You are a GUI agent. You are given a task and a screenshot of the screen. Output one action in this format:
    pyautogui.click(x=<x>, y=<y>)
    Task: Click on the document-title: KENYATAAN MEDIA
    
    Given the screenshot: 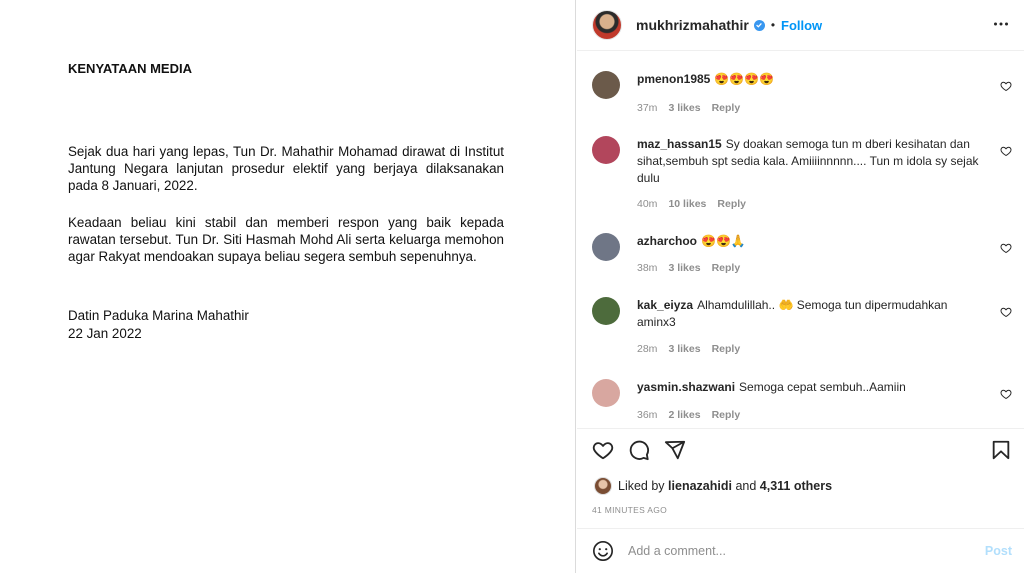 What is the action you would take?
    pyautogui.click(x=130, y=68)
    